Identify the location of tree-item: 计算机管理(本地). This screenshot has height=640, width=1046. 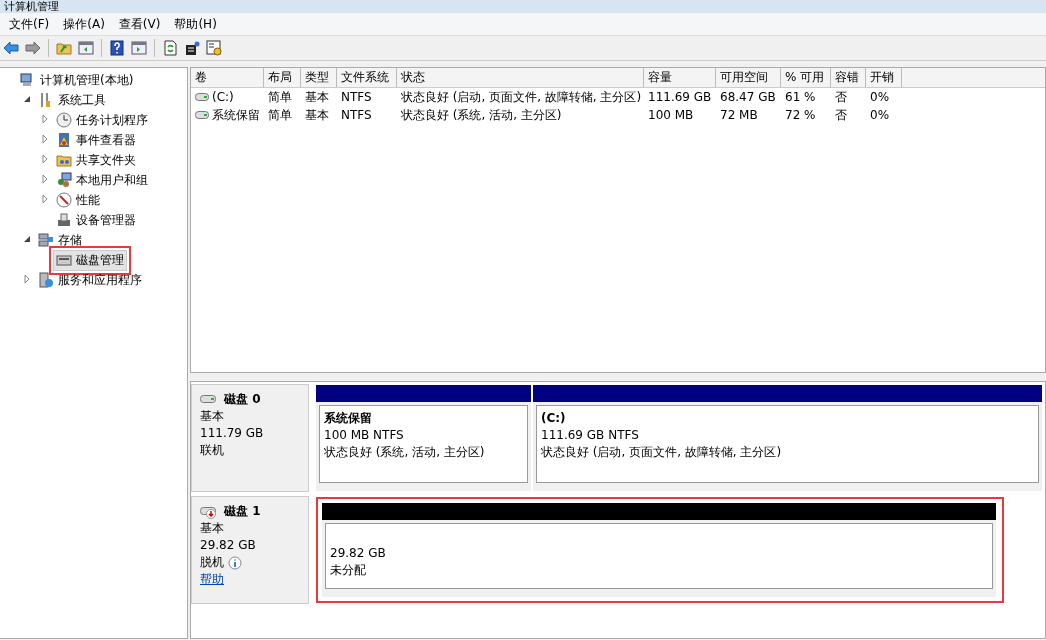
(77, 80).